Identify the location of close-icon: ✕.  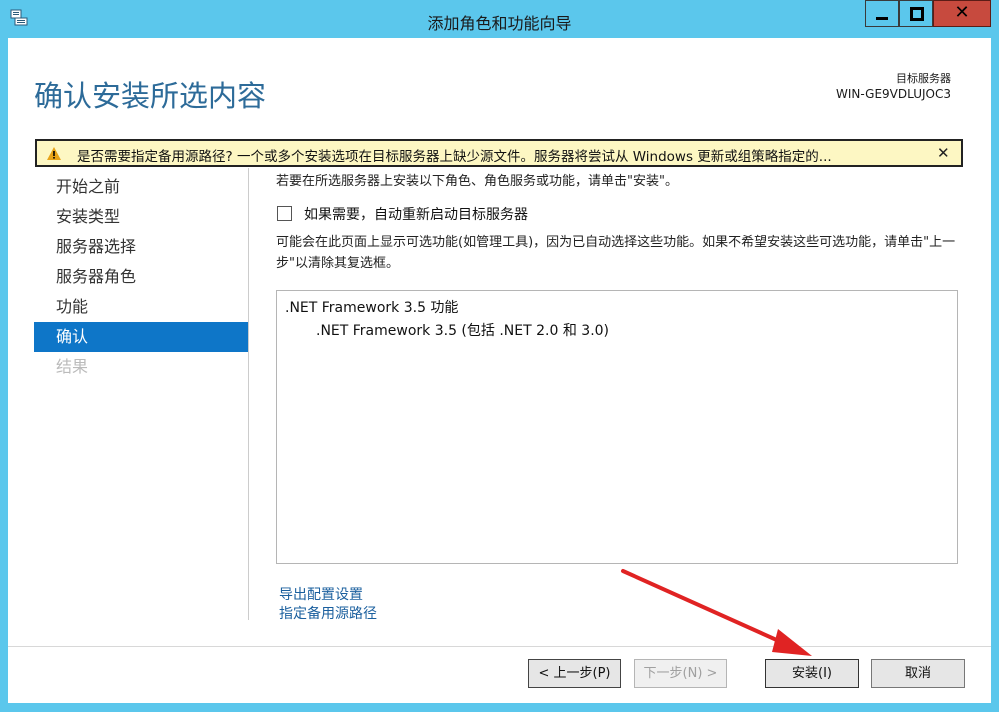
(962, 12).